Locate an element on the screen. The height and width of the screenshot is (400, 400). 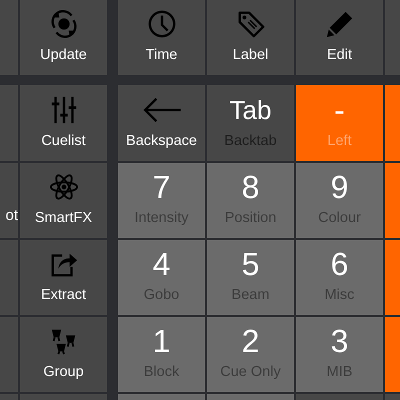
key-sublabel: Left is located at coordinates (339, 141).